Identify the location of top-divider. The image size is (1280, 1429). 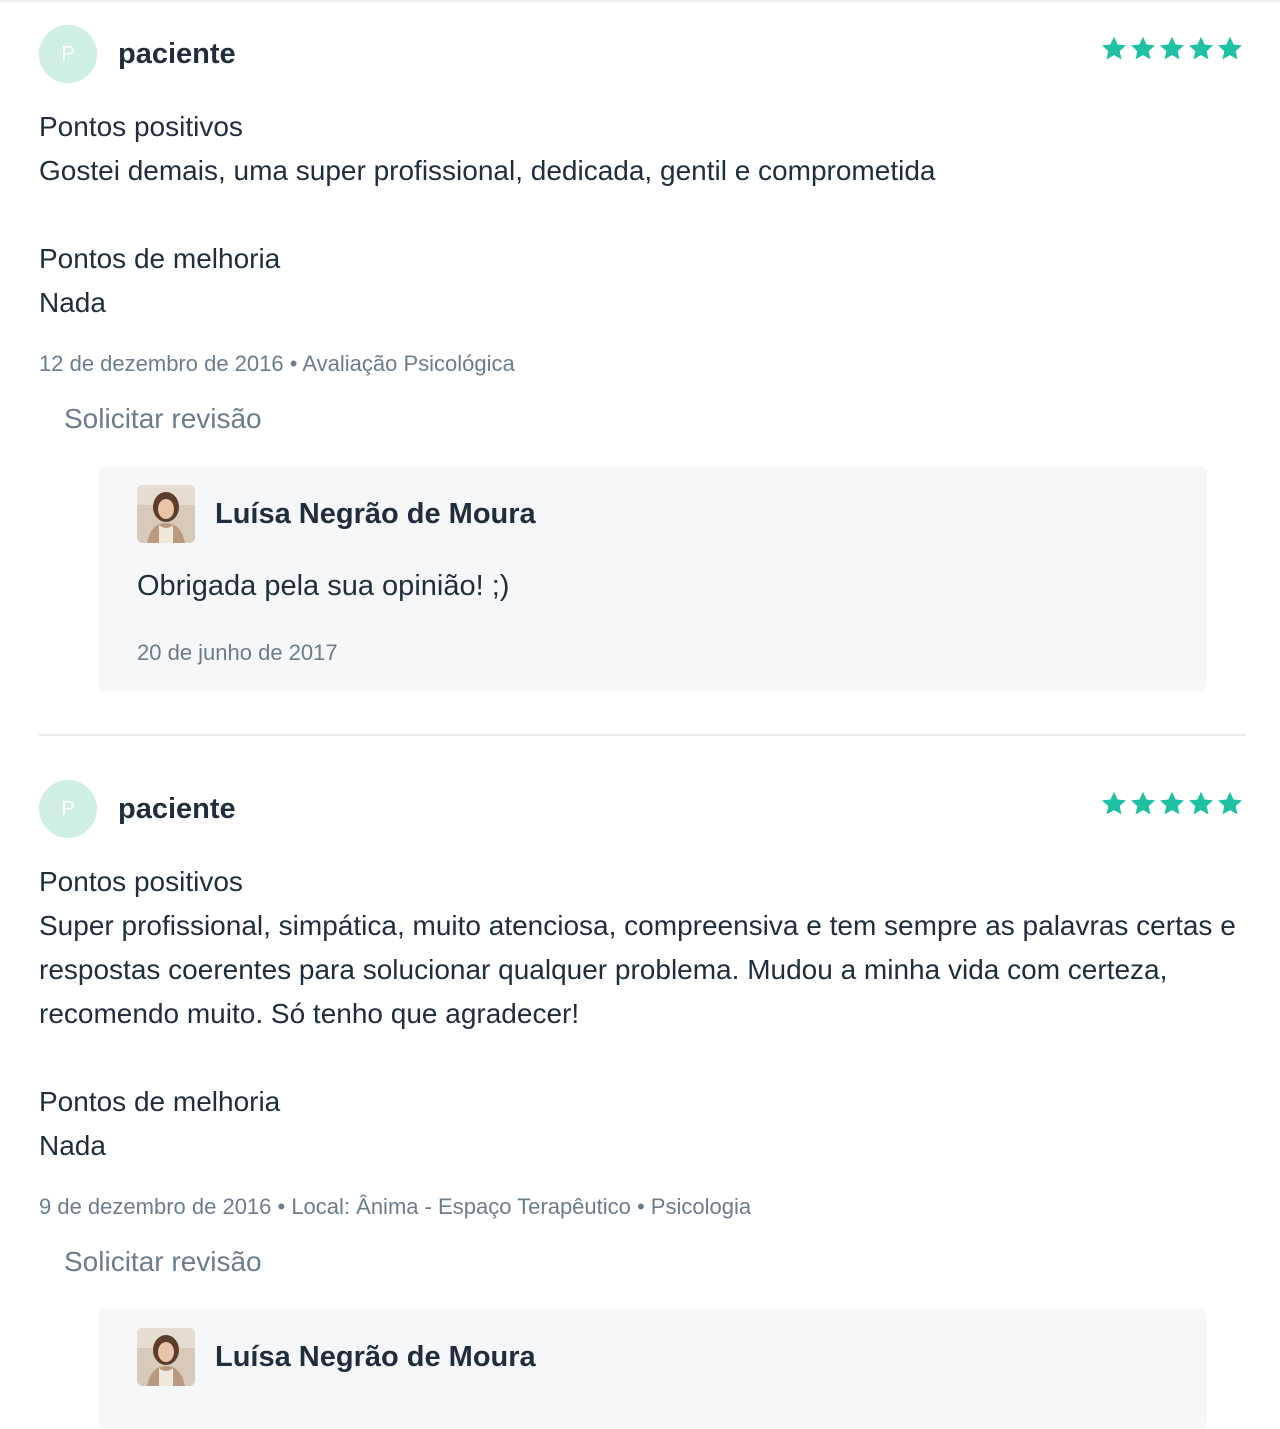
(640, 1).